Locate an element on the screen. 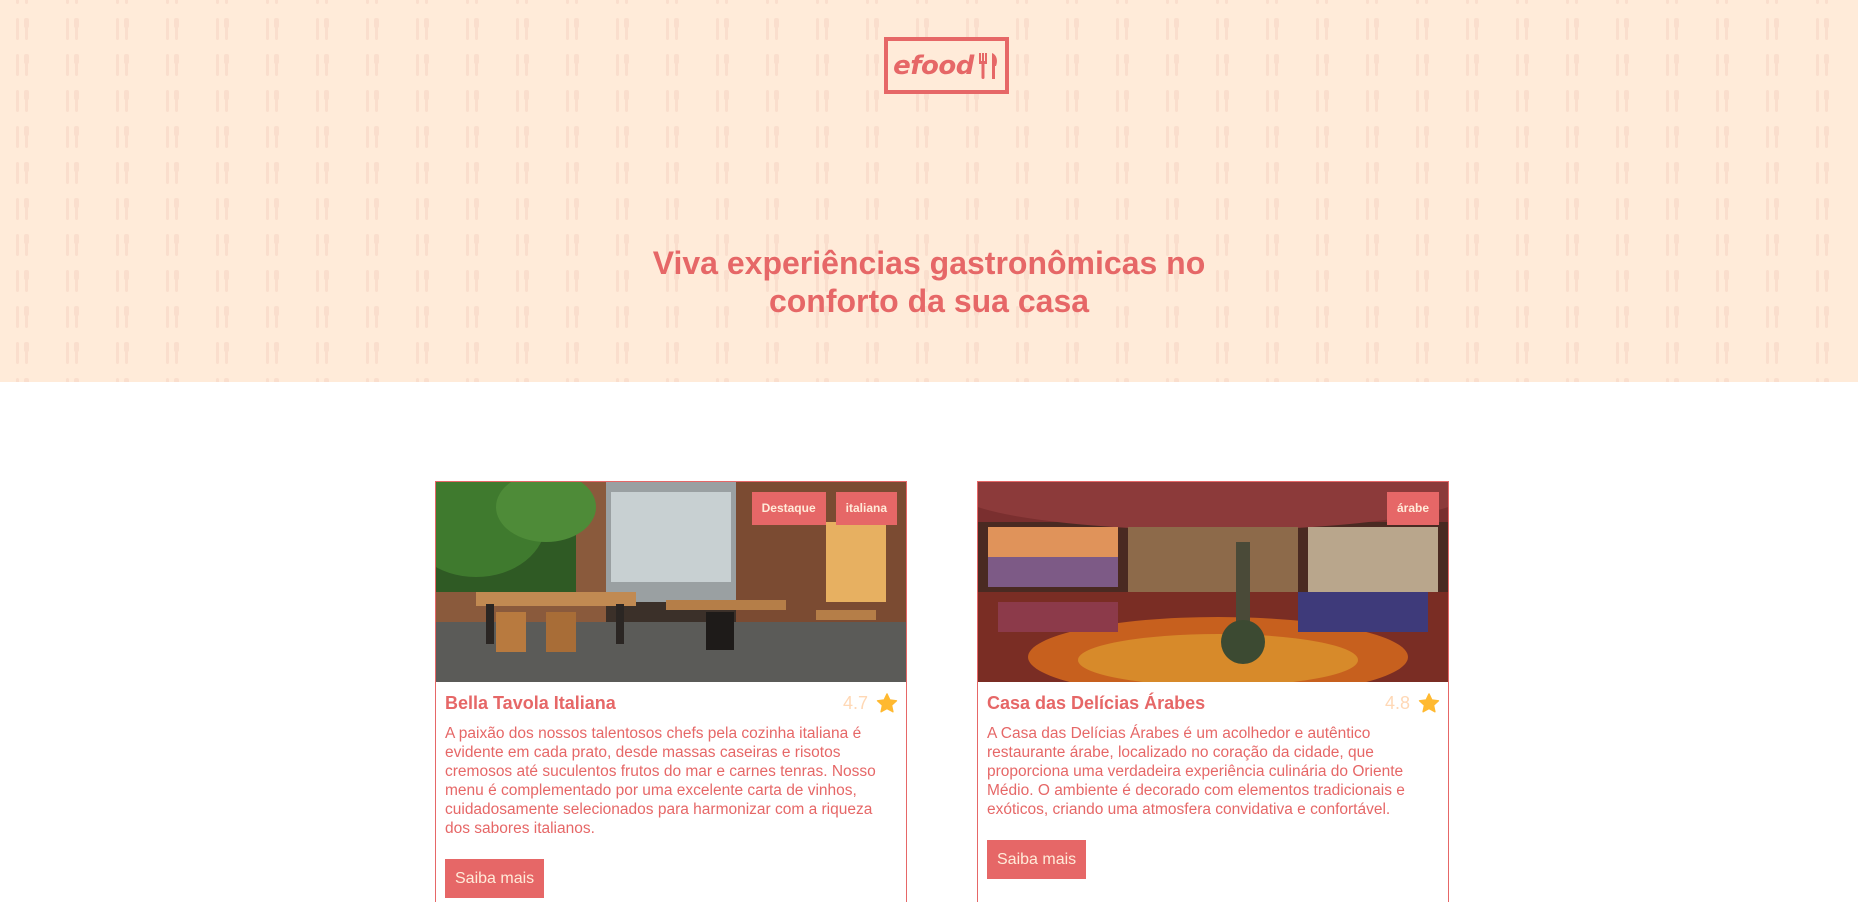  tag-category: italiana is located at coordinates (866, 508).